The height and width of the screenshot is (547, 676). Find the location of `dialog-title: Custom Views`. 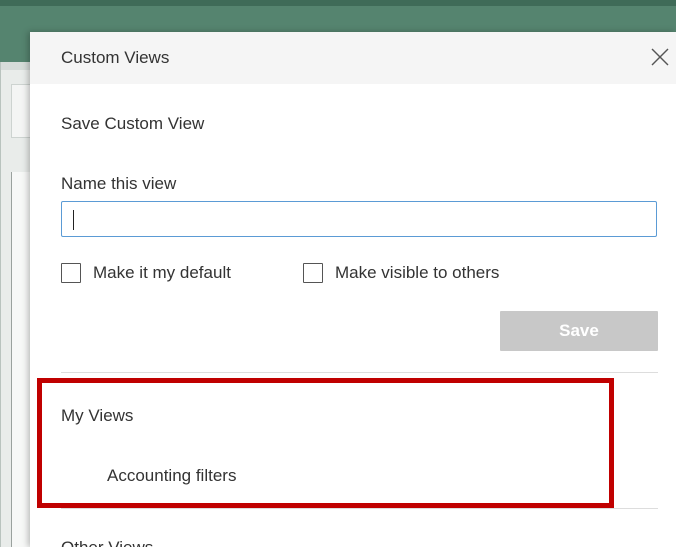

dialog-title: Custom Views is located at coordinates (115, 57).